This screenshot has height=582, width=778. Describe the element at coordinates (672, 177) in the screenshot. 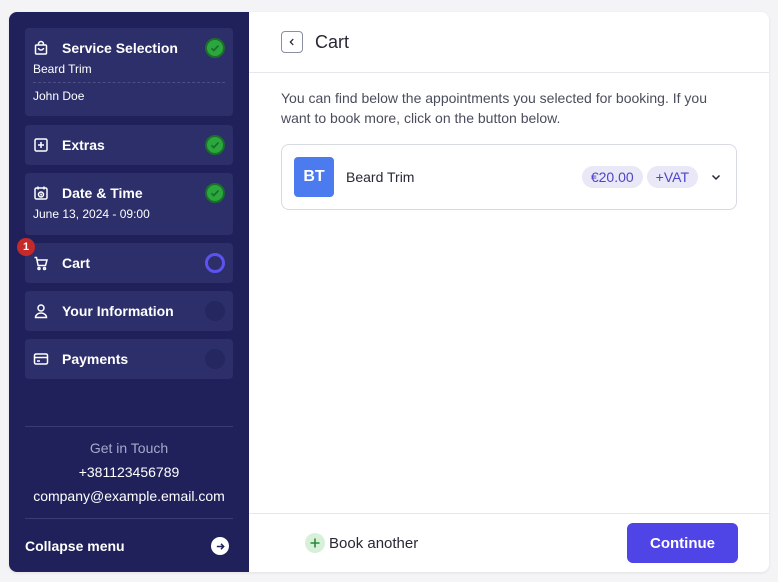

I see `vat-badge: +VAT` at that location.